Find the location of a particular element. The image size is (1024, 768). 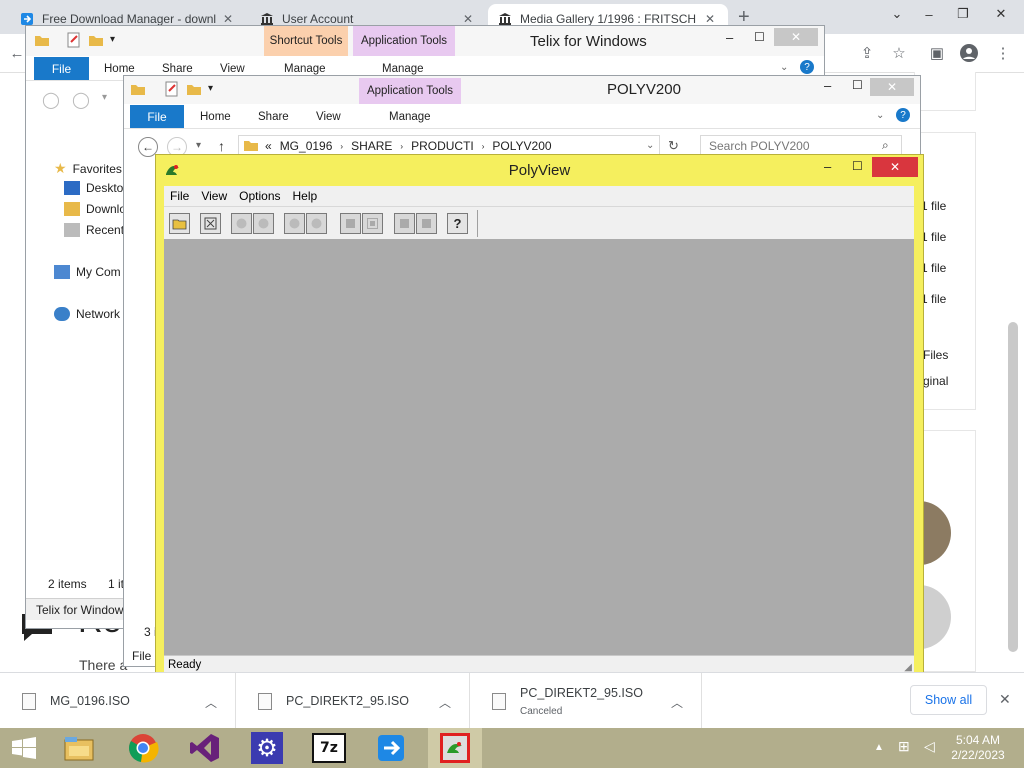

breadcrumb-segment: PRODUCTI is located at coordinates (442, 146).